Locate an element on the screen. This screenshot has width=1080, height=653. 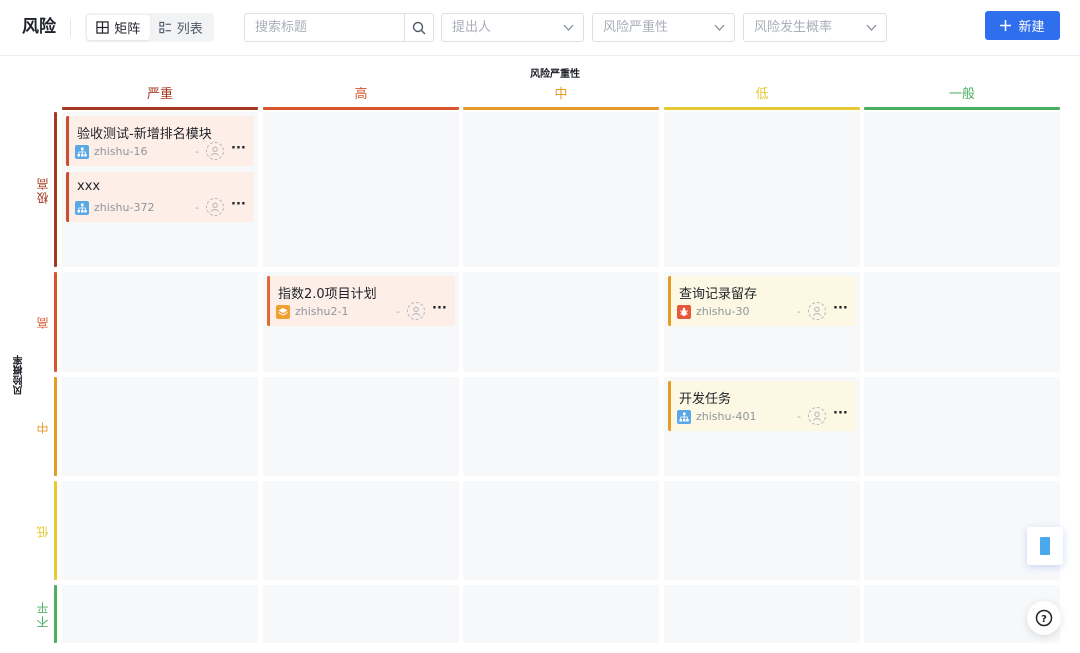
probability-row-label: 中 is located at coordinates (43, 426).